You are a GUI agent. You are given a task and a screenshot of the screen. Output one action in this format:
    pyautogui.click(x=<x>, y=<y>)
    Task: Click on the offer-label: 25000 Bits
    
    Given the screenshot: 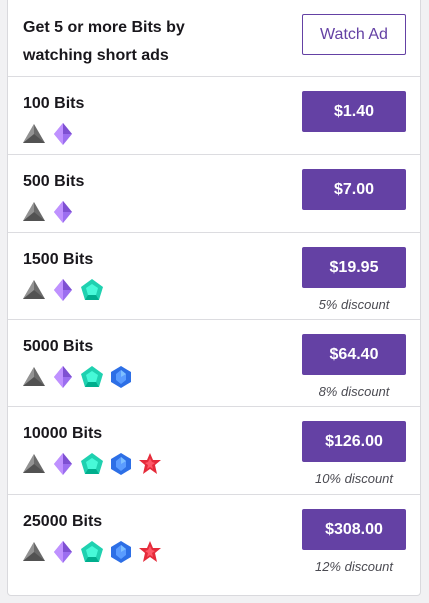 What is the action you would take?
    pyautogui.click(x=63, y=521)
    